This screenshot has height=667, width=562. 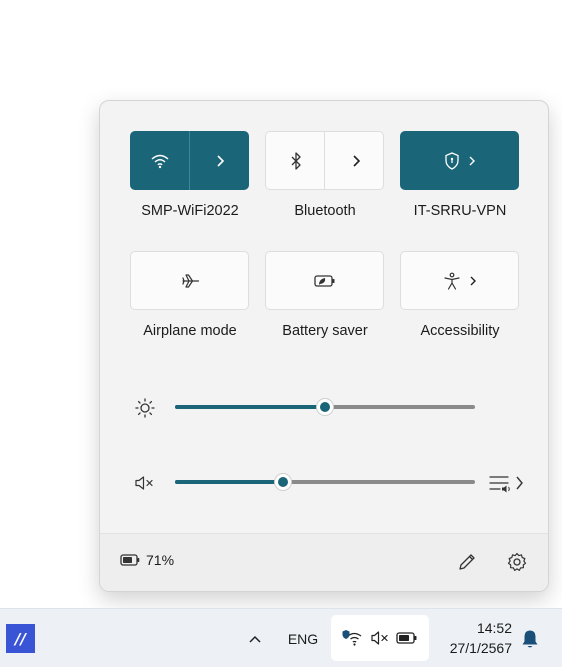 I want to click on brightness-slider-thumb, so click(x=325, y=407).